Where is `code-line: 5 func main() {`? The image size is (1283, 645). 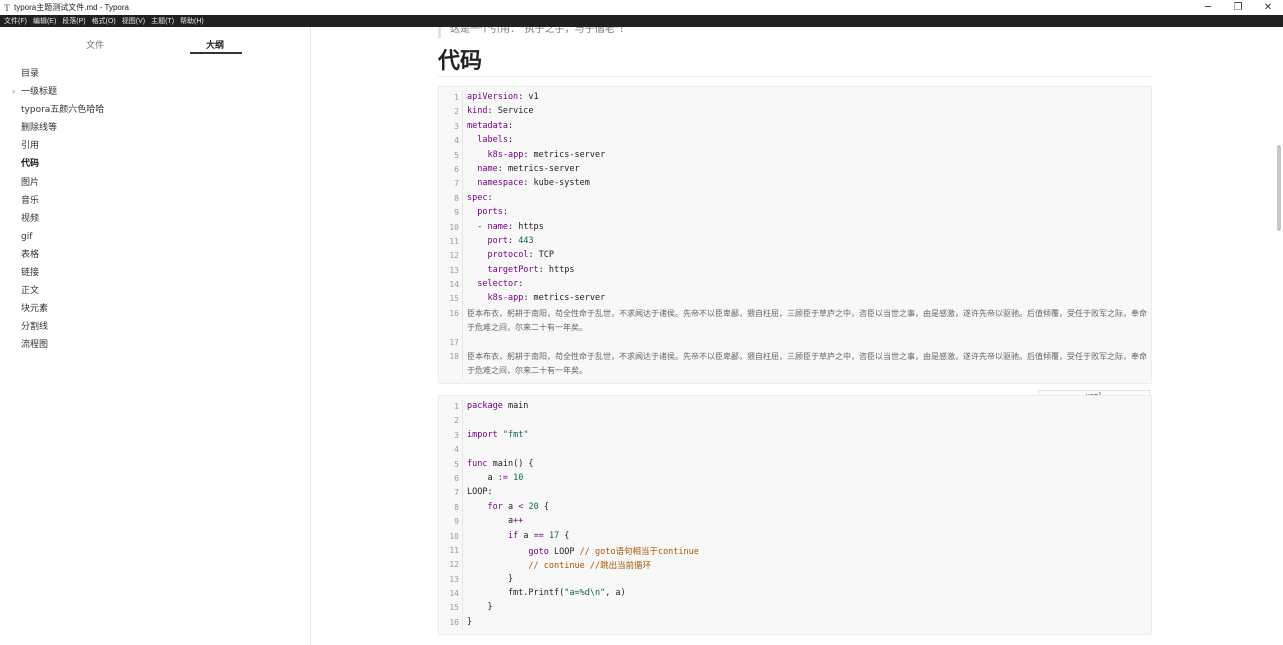
code-line: 5 func main() { is located at coordinates (795, 464).